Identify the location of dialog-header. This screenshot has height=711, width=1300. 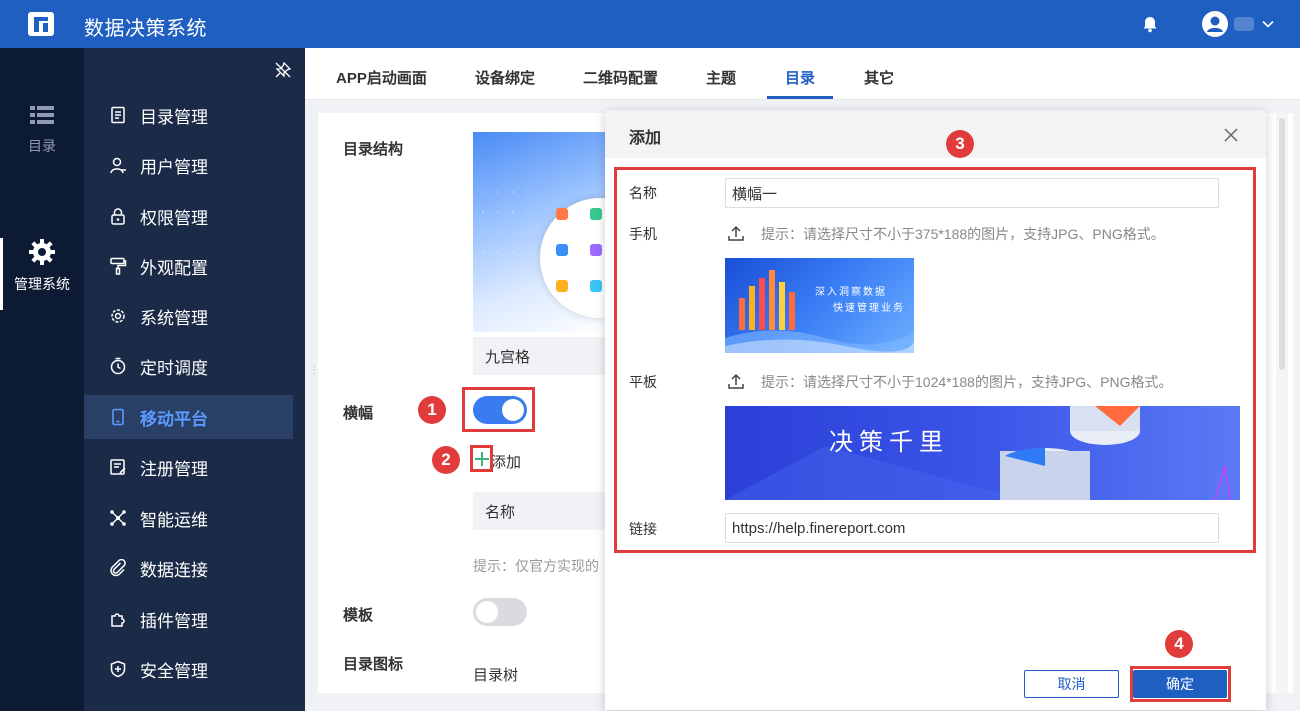
(935, 134).